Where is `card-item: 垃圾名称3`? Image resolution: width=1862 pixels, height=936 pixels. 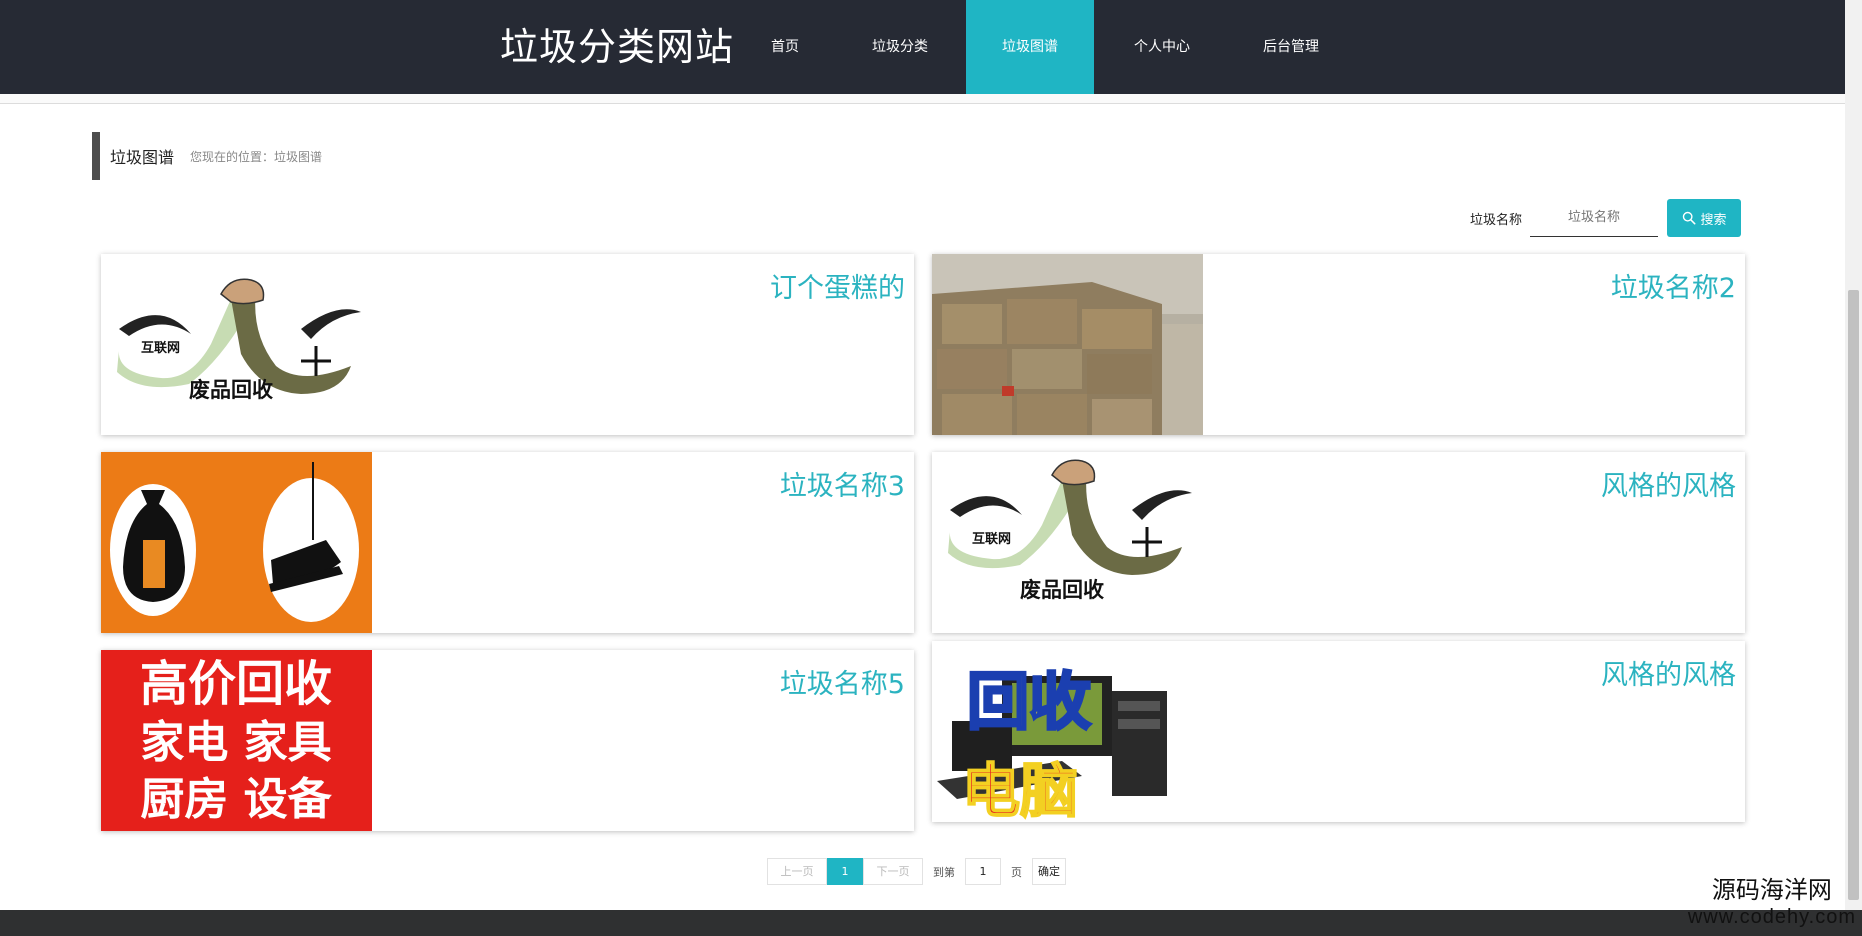 card-item: 垃圾名称3 is located at coordinates (507, 542).